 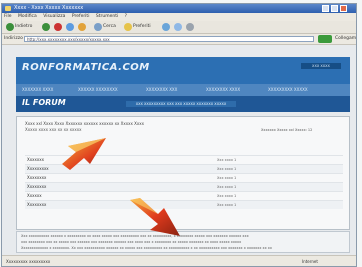 I want to click on forward-icon, so click(x=46, y=27).